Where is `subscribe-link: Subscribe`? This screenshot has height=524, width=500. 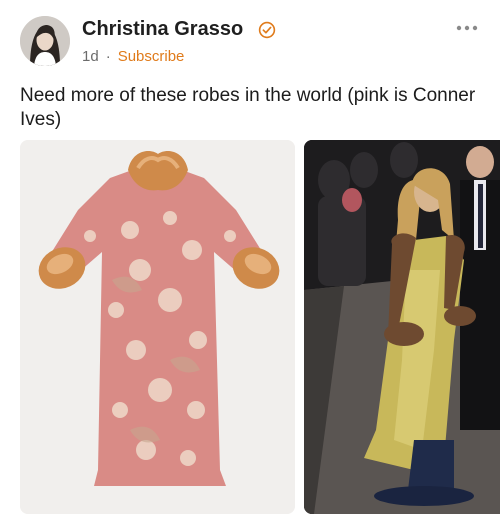
subscribe-link: Subscribe is located at coordinates (151, 56).